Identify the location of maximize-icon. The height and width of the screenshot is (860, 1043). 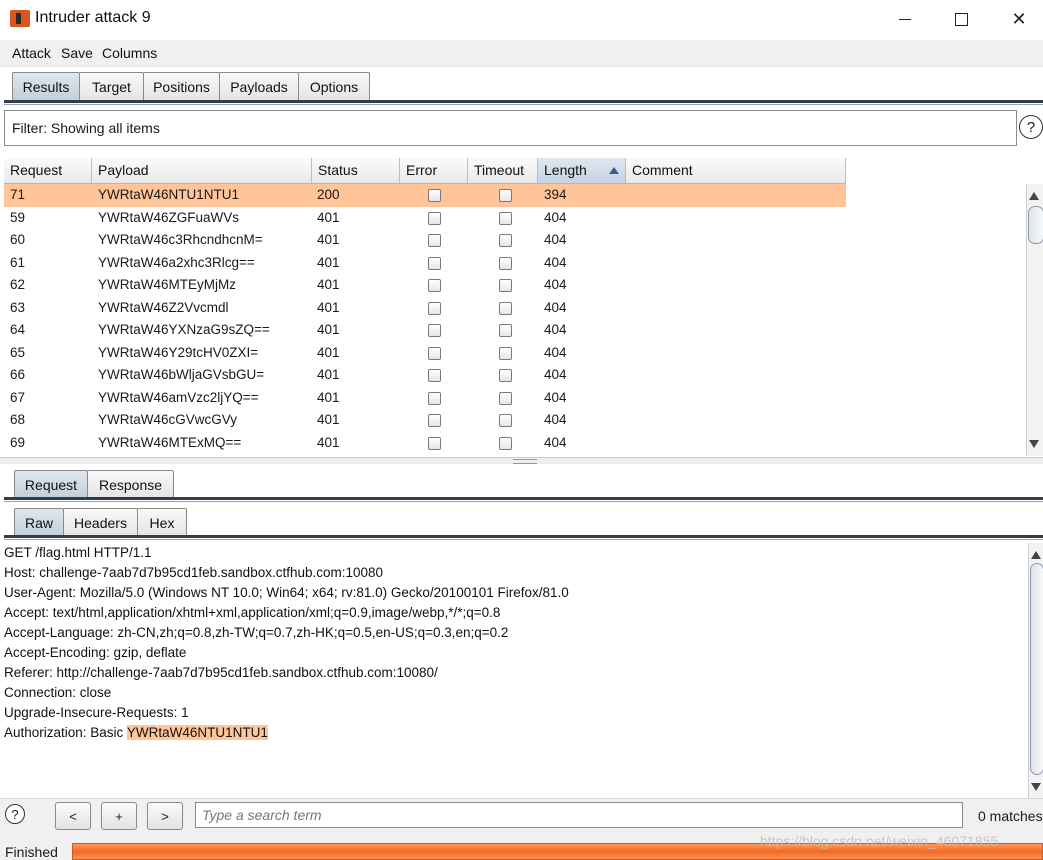
(961, 19).